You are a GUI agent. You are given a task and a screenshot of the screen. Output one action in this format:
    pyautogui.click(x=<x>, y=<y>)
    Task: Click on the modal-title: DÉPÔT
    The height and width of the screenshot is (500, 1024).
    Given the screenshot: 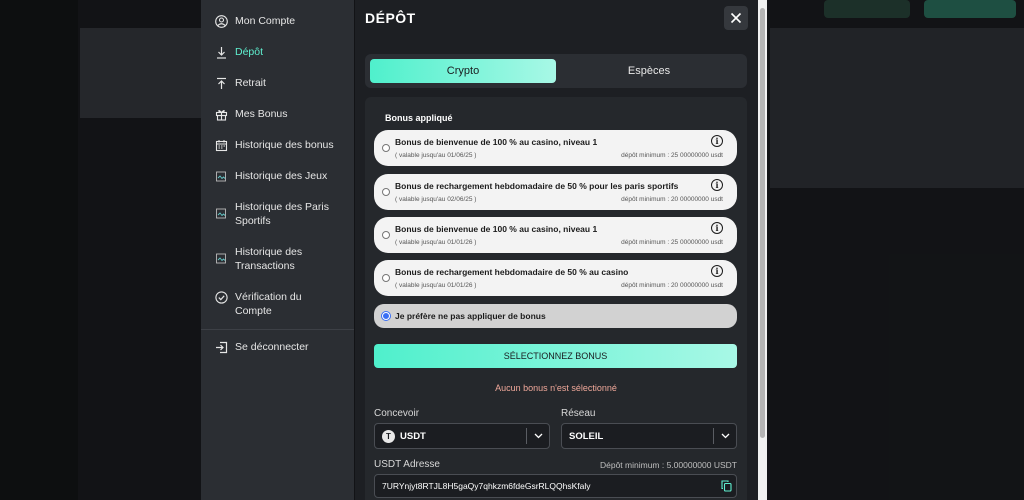 What is the action you would take?
    pyautogui.click(x=390, y=18)
    